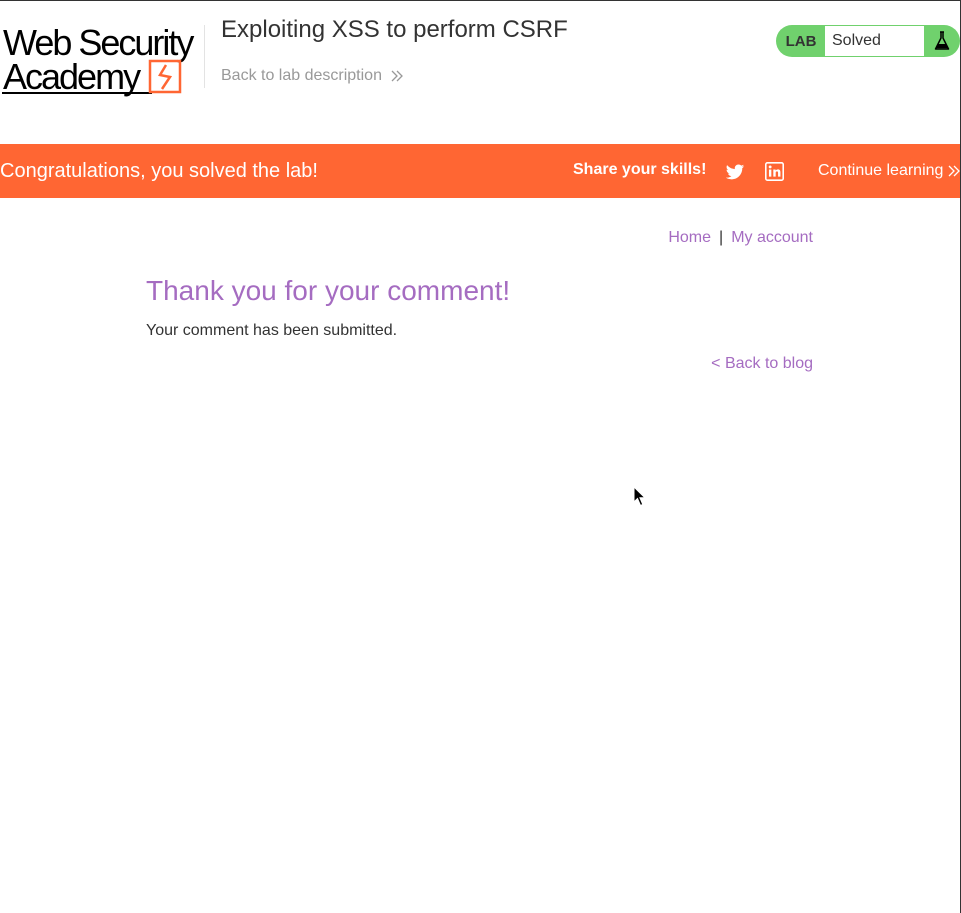 The image size is (961, 913). What do you see at coordinates (328, 290) in the screenshot?
I see `page-title: Thank you for your comment!` at bounding box center [328, 290].